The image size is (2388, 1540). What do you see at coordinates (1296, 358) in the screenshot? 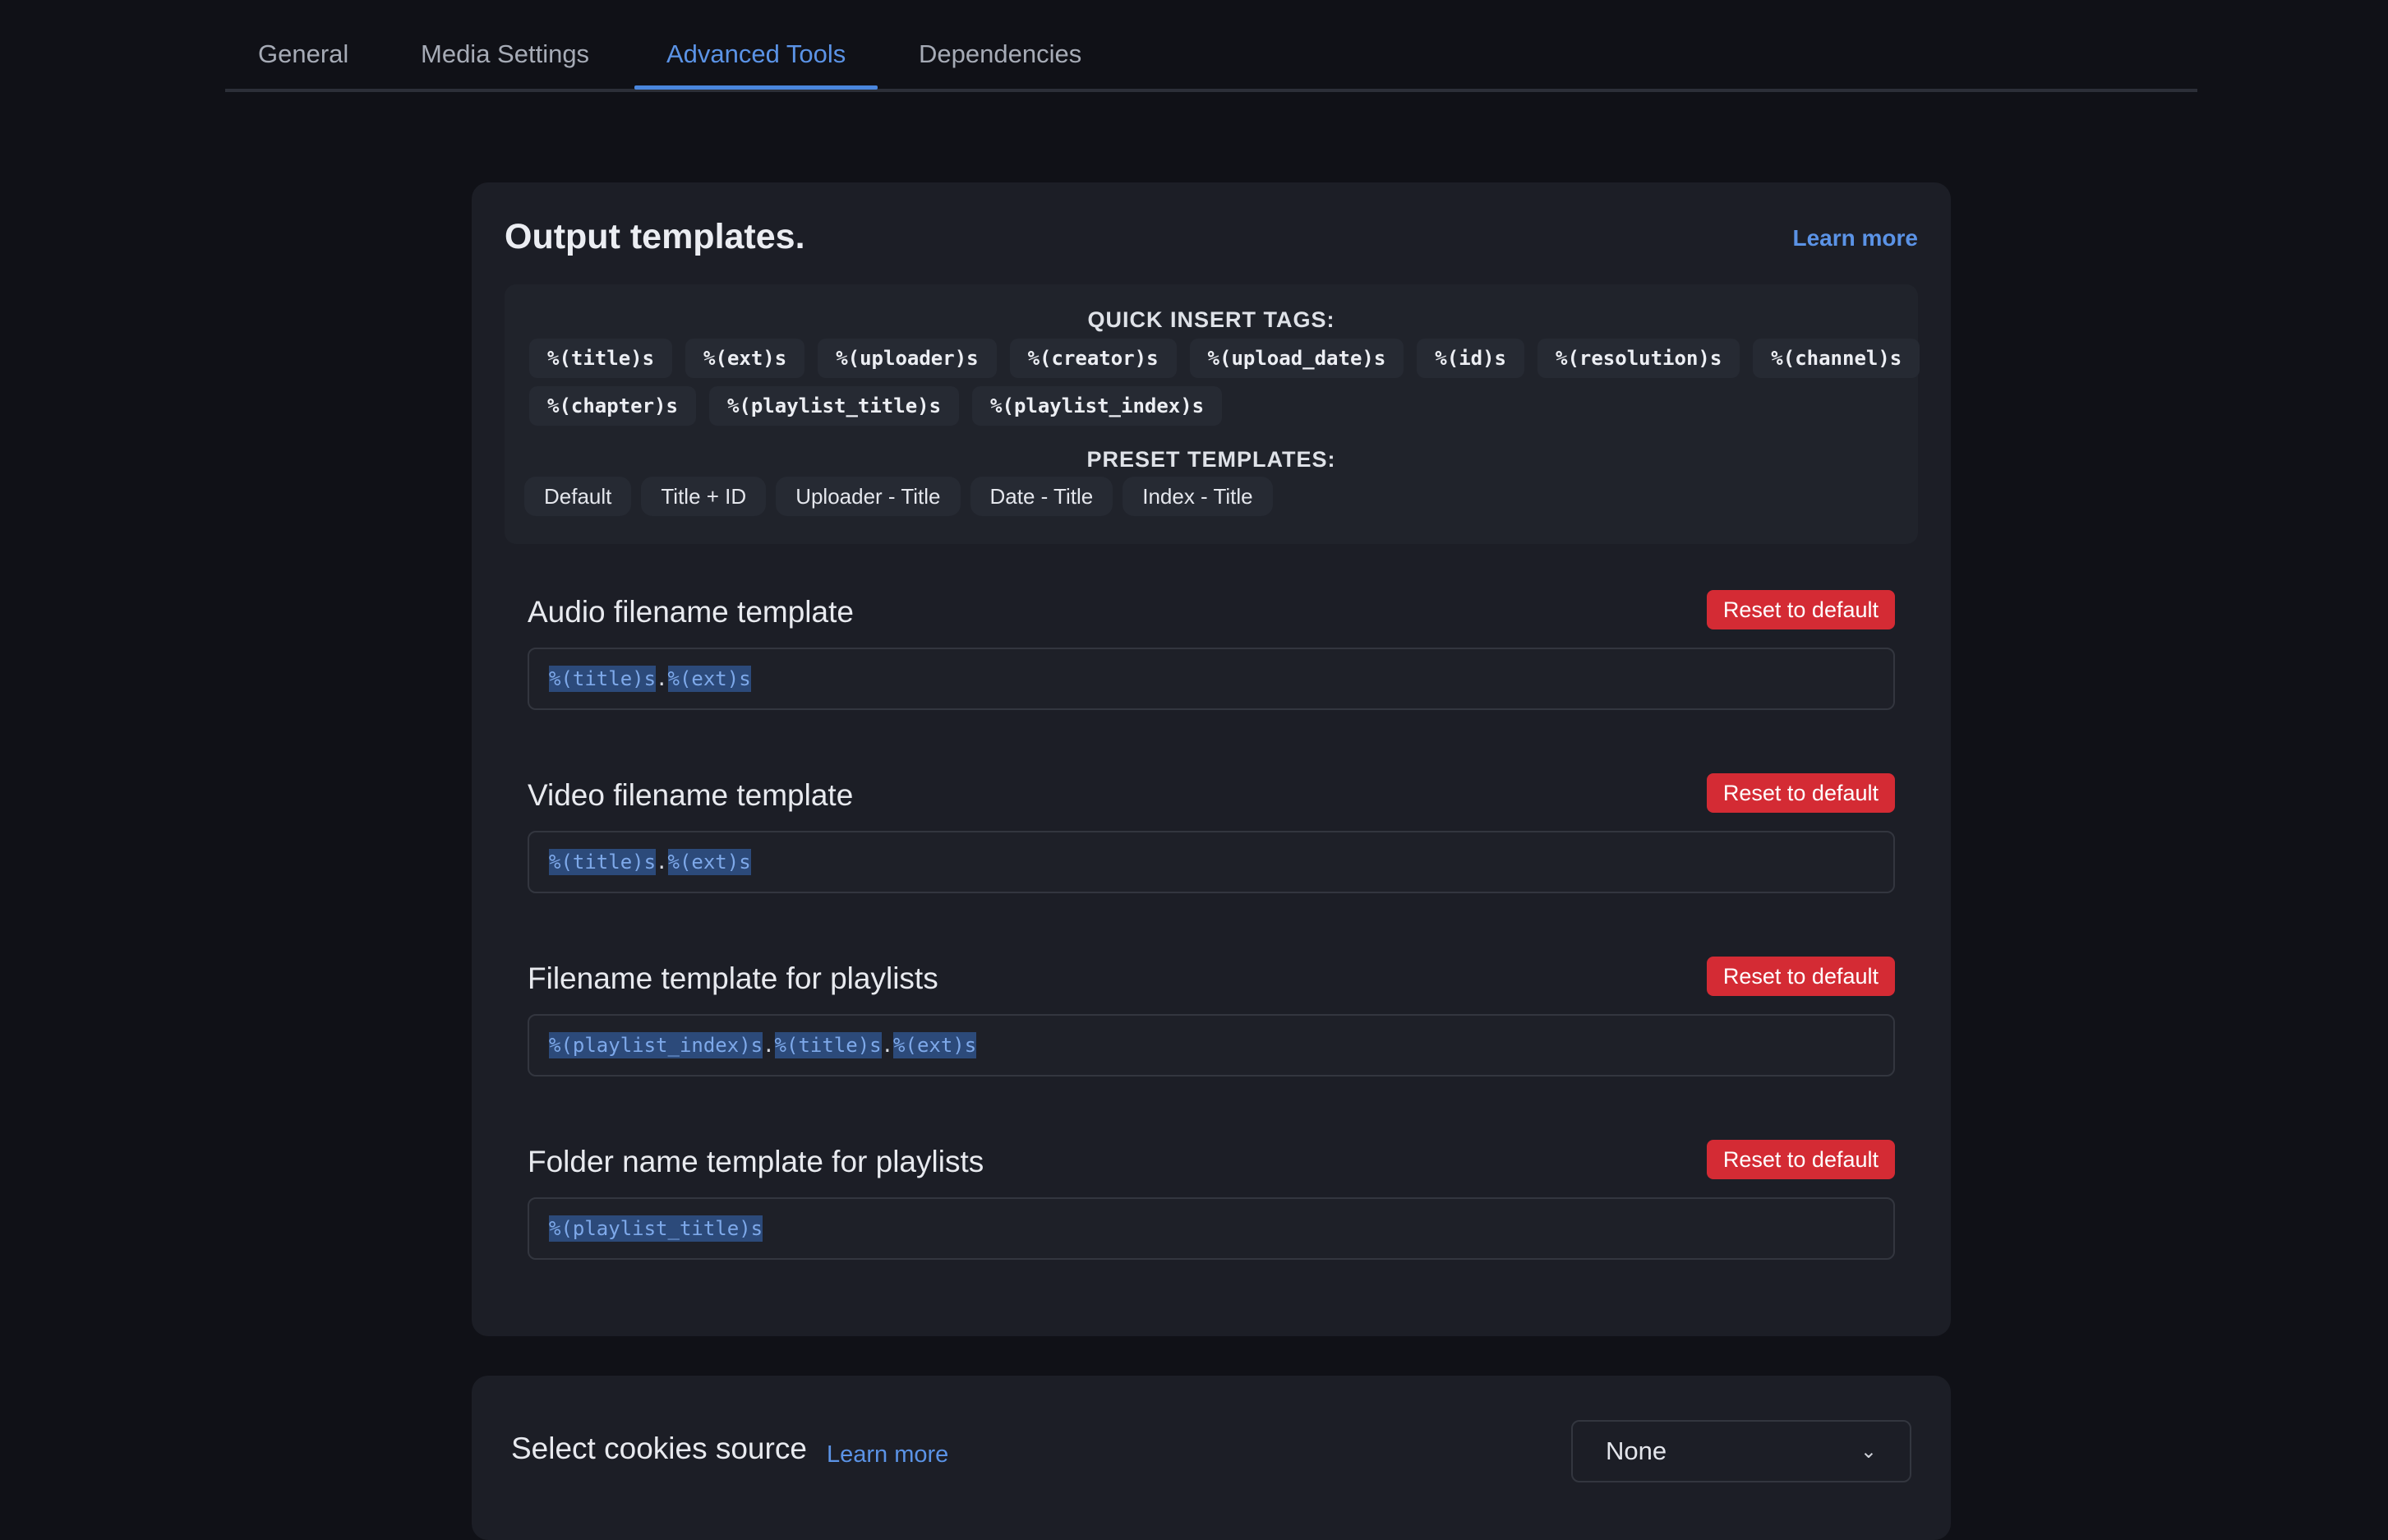
I see `quick-insert-tag: %(upload_date)s` at bounding box center [1296, 358].